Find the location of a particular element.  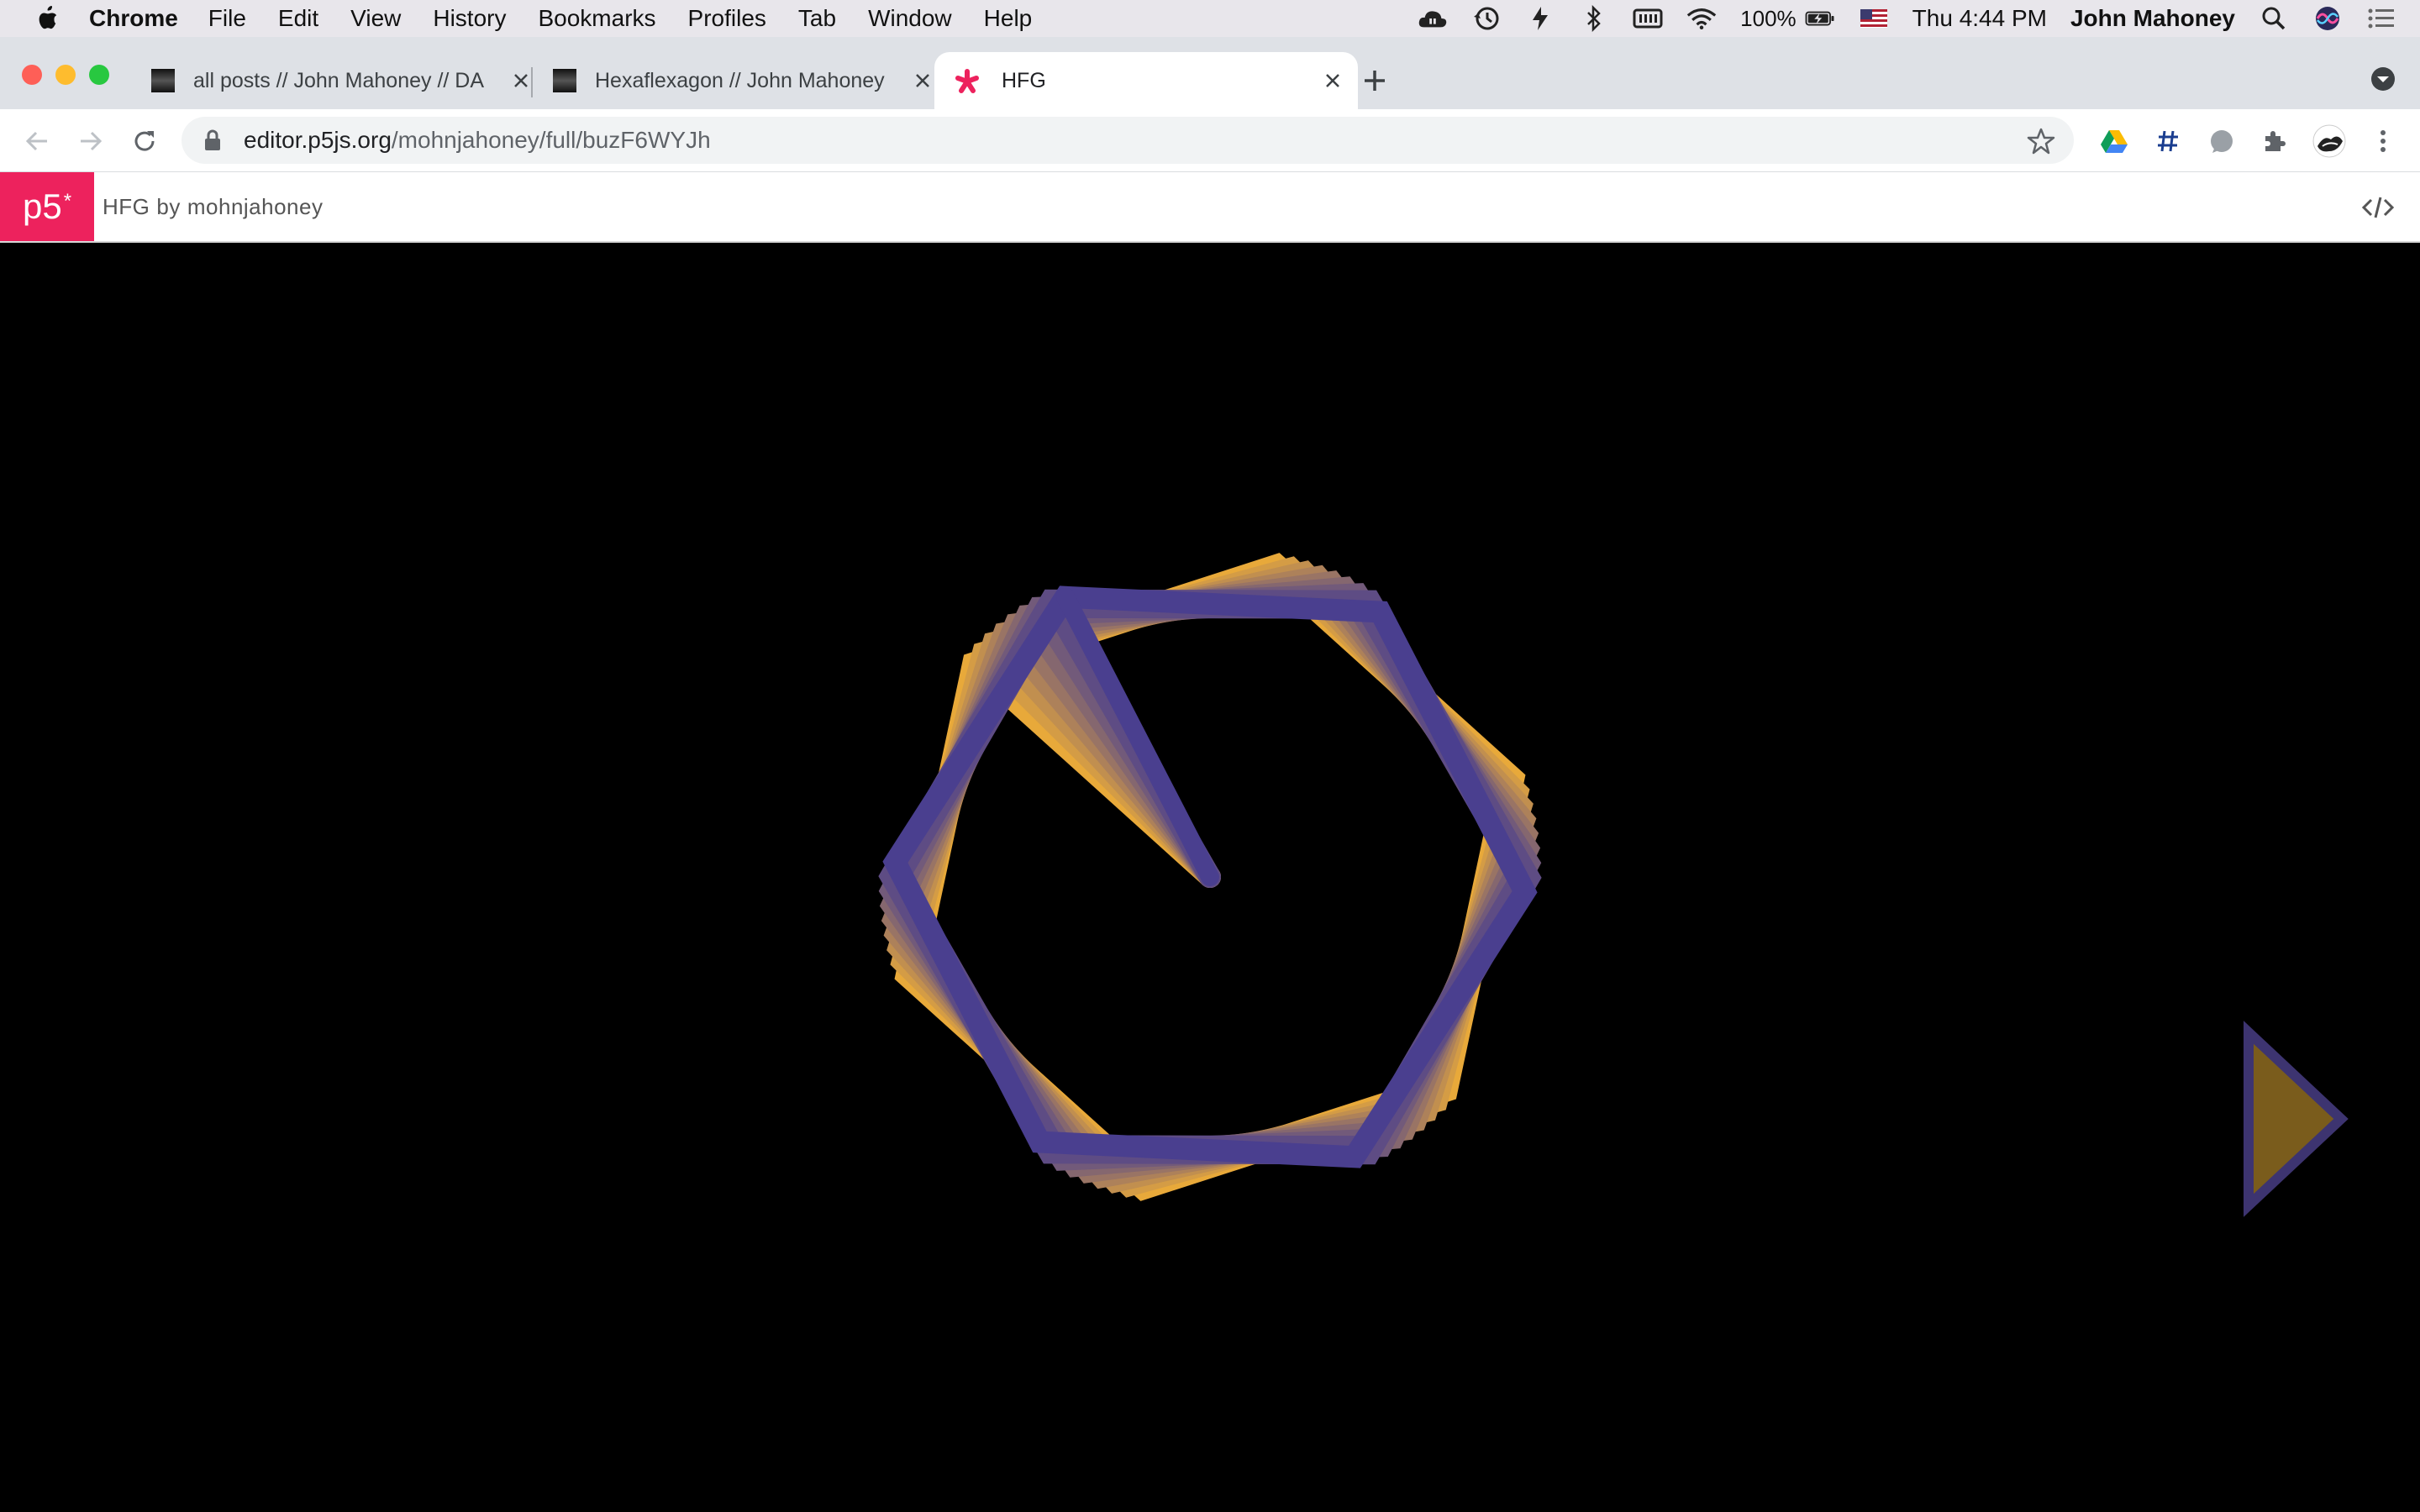

menu-file: File is located at coordinates (227, 18).